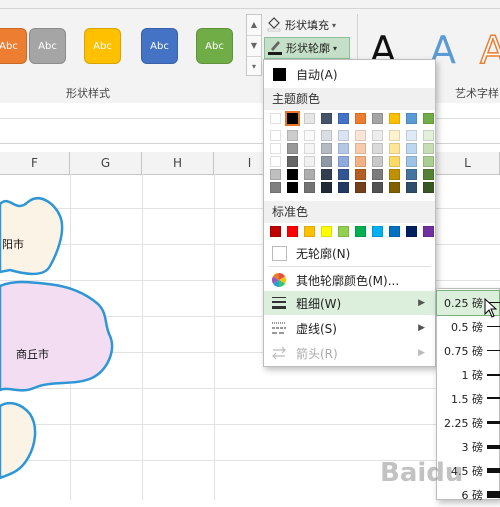 This screenshot has width=500, height=507. Describe the element at coordinates (468, 163) in the screenshot. I see `column-header-L: L` at that location.